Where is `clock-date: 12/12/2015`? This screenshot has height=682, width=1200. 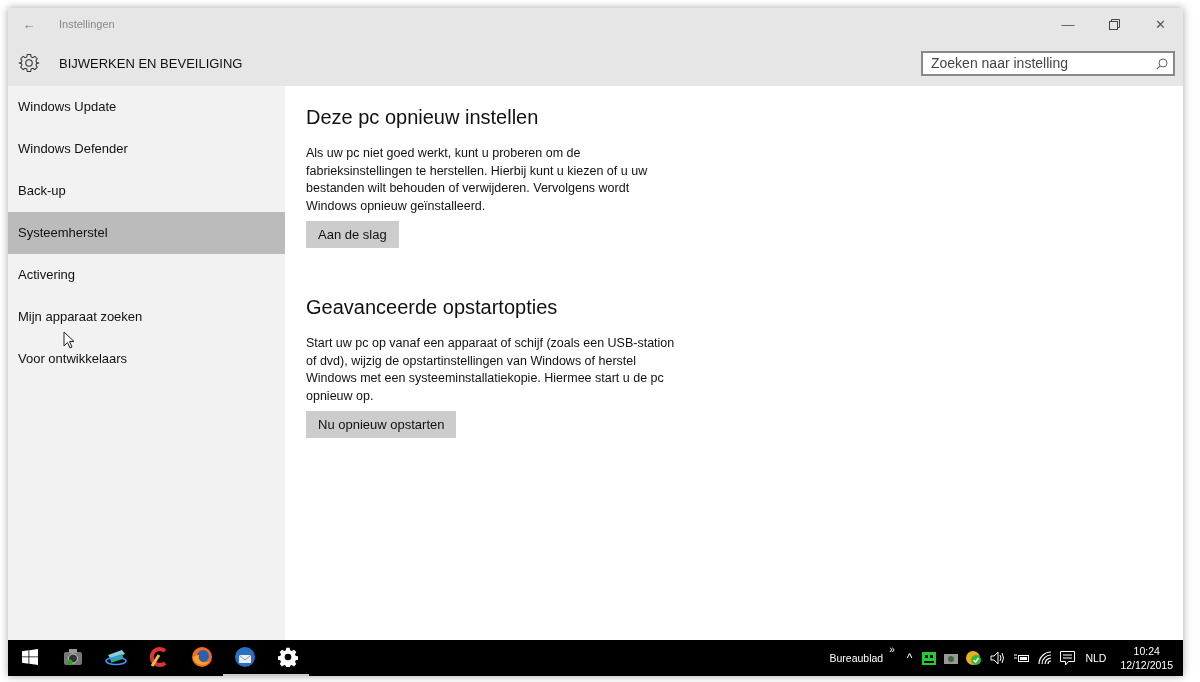 clock-date: 12/12/2015 is located at coordinates (1146, 665).